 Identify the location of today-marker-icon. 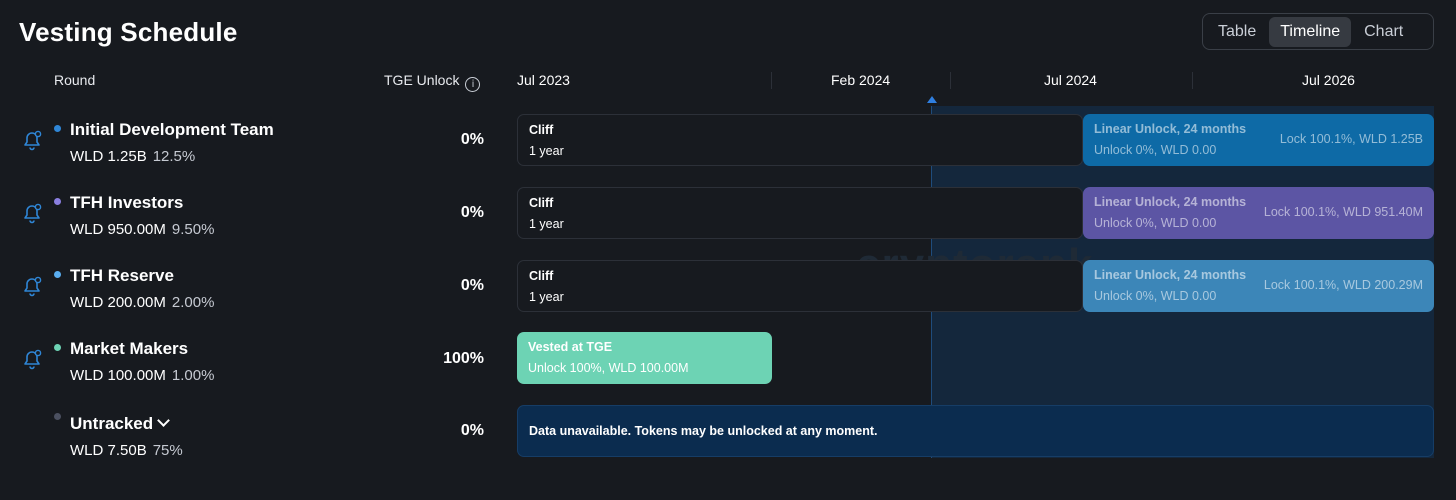
(932, 99).